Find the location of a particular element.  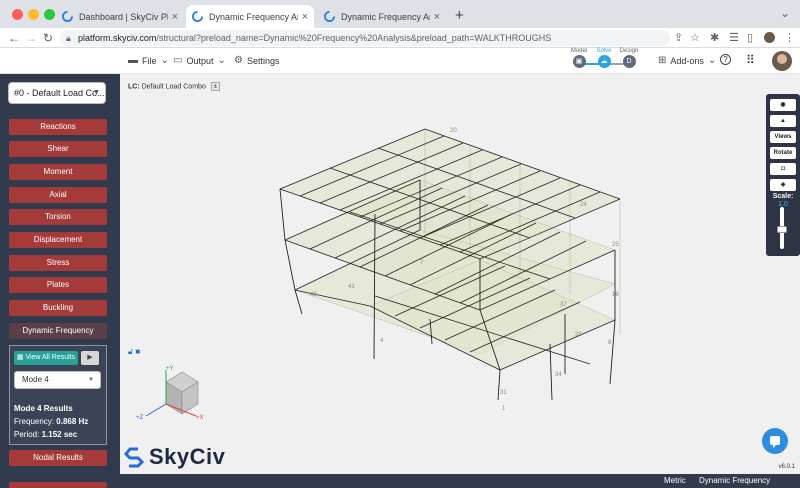

reactions-button: Reactions is located at coordinates (58, 127).